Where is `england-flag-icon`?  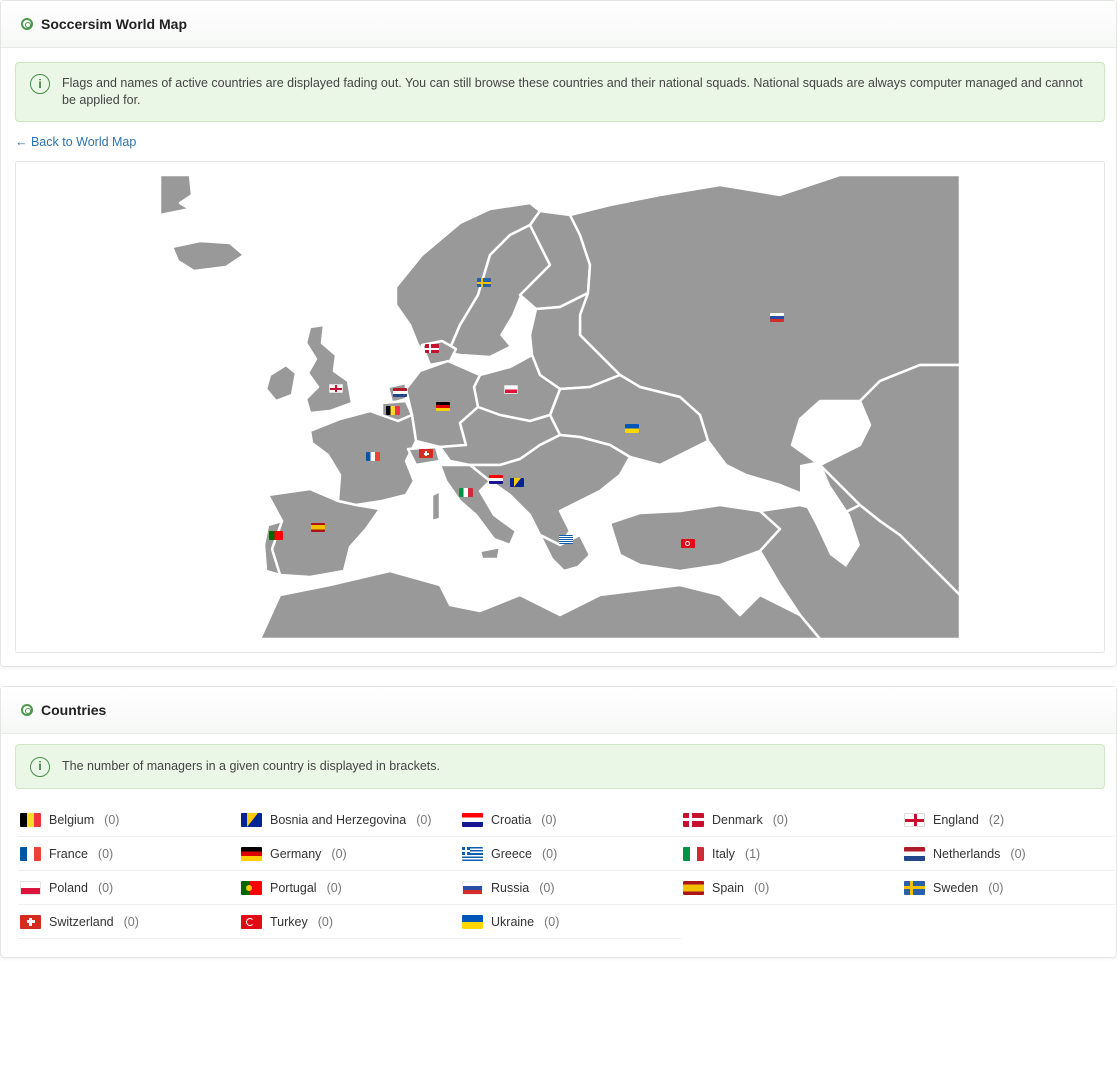
england-flag-icon is located at coordinates (914, 819).